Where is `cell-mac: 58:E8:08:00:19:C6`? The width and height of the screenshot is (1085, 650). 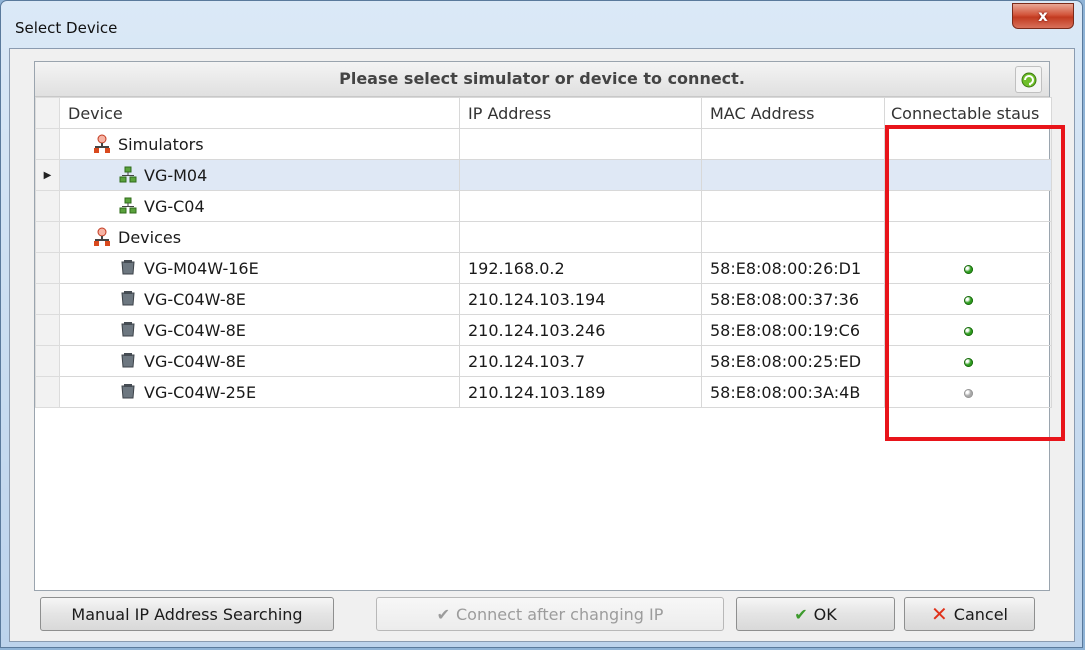
cell-mac: 58:E8:08:00:19:C6 is located at coordinates (793, 330).